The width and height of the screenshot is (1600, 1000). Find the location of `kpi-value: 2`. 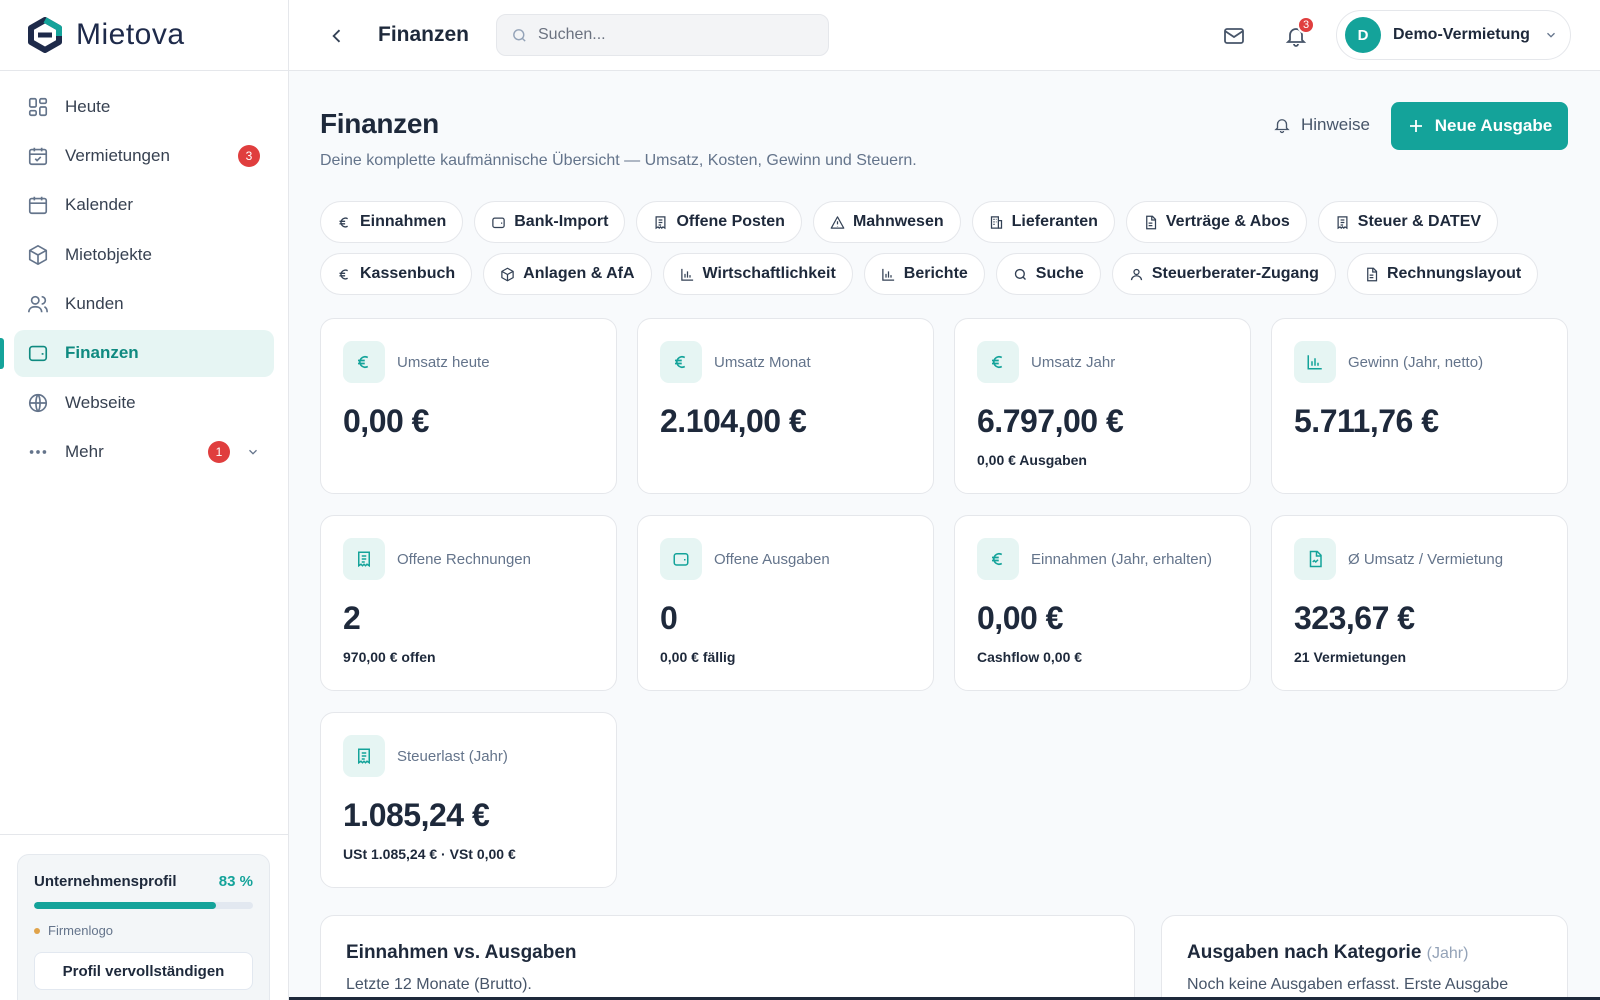

kpi-value: 2 is located at coordinates (352, 618).